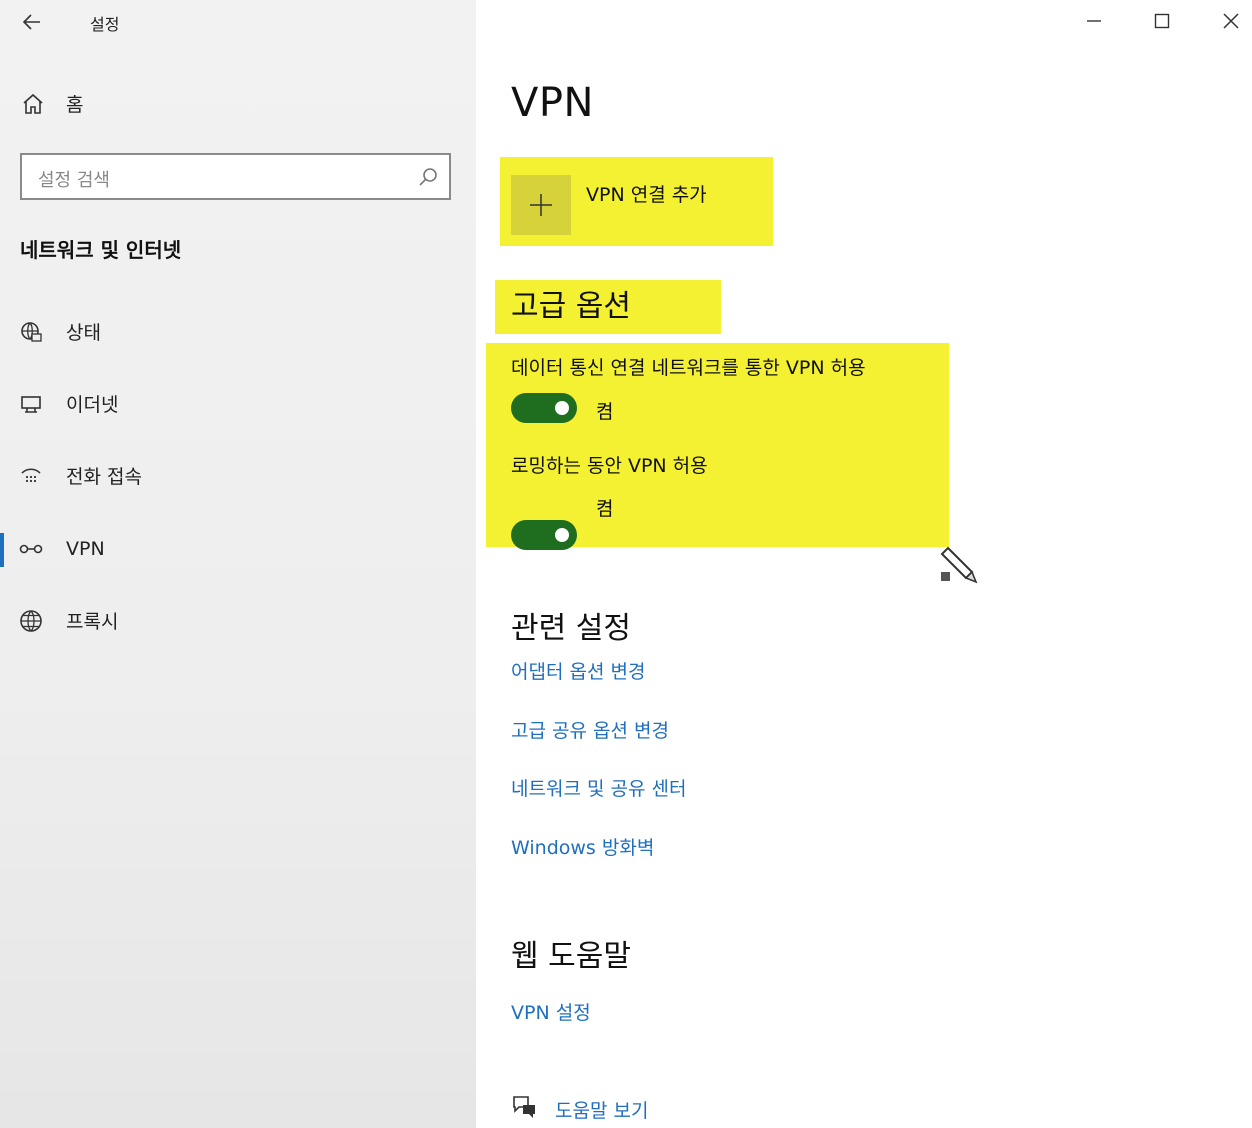 This screenshot has height=1128, width=1252. Describe the element at coordinates (571, 306) in the screenshot. I see `advanced-options-heading: 고급 옵션` at that location.